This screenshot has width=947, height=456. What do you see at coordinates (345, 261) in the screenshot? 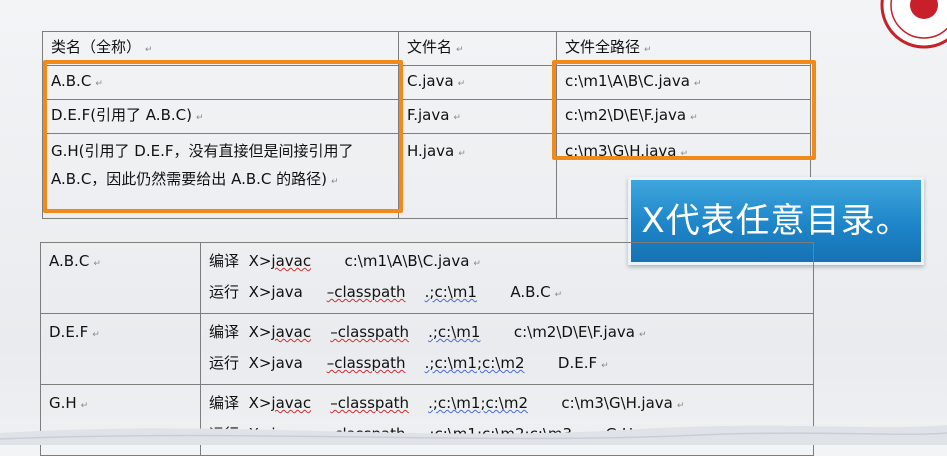
I see `compile-line: 编译 X>javac c:\m1\A\B\C.java ↵` at bounding box center [345, 261].